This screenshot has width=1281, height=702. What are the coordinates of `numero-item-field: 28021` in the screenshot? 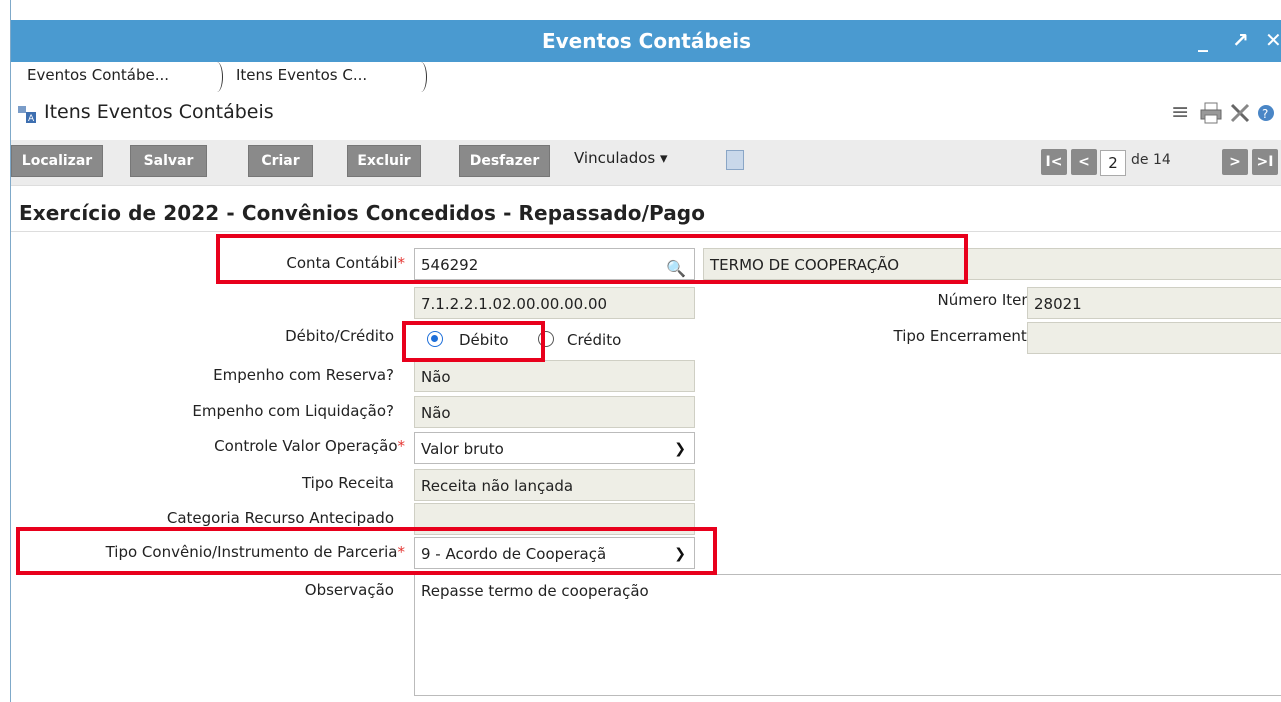 It's located at (1154, 303).